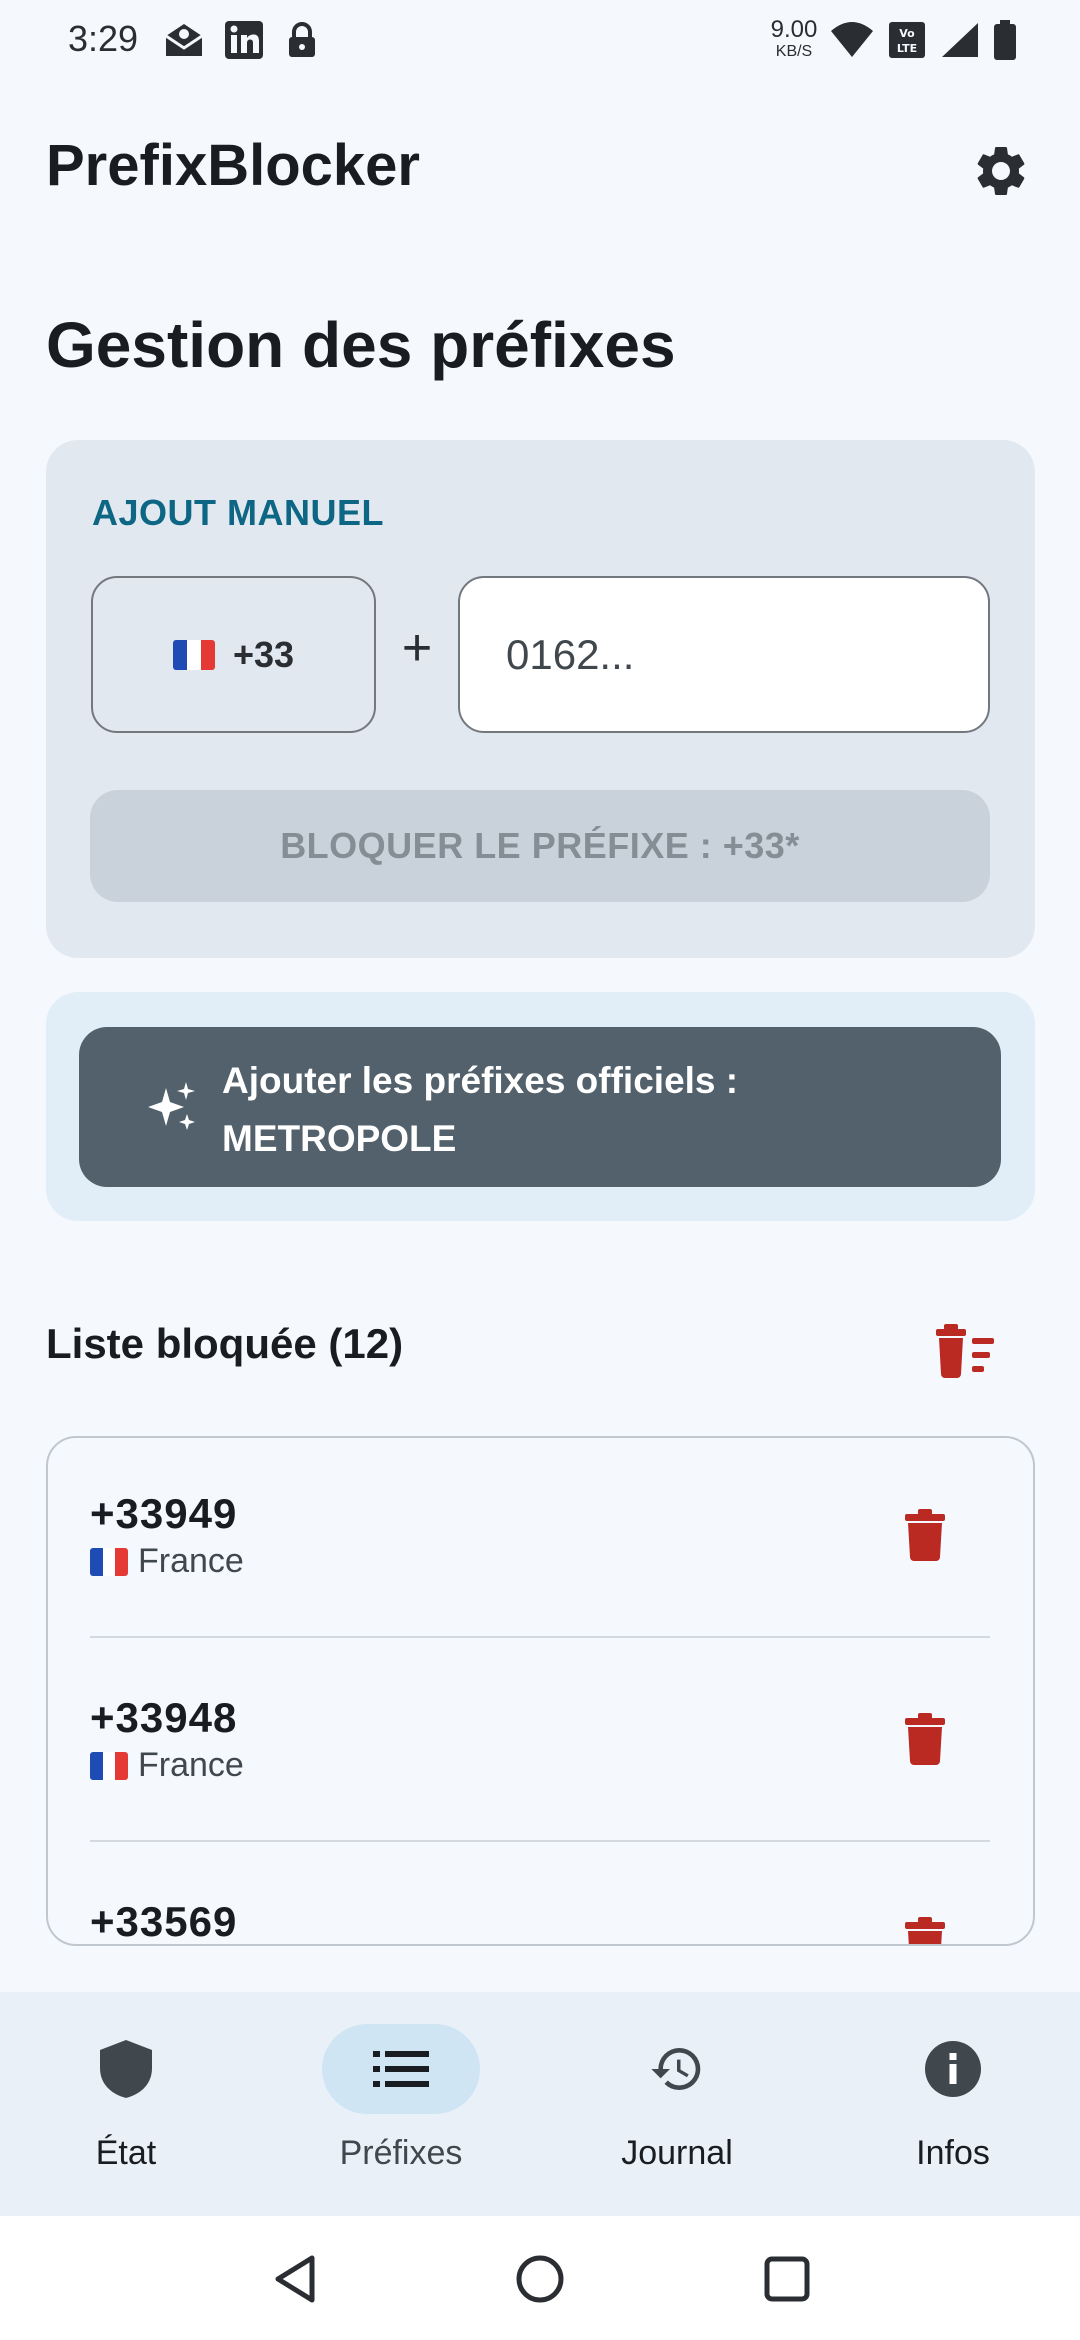 Image resolution: width=1080 pixels, height=2340 pixels. Describe the element at coordinates (907, 48) in the screenshot. I see `svg-text: LTE` at that location.